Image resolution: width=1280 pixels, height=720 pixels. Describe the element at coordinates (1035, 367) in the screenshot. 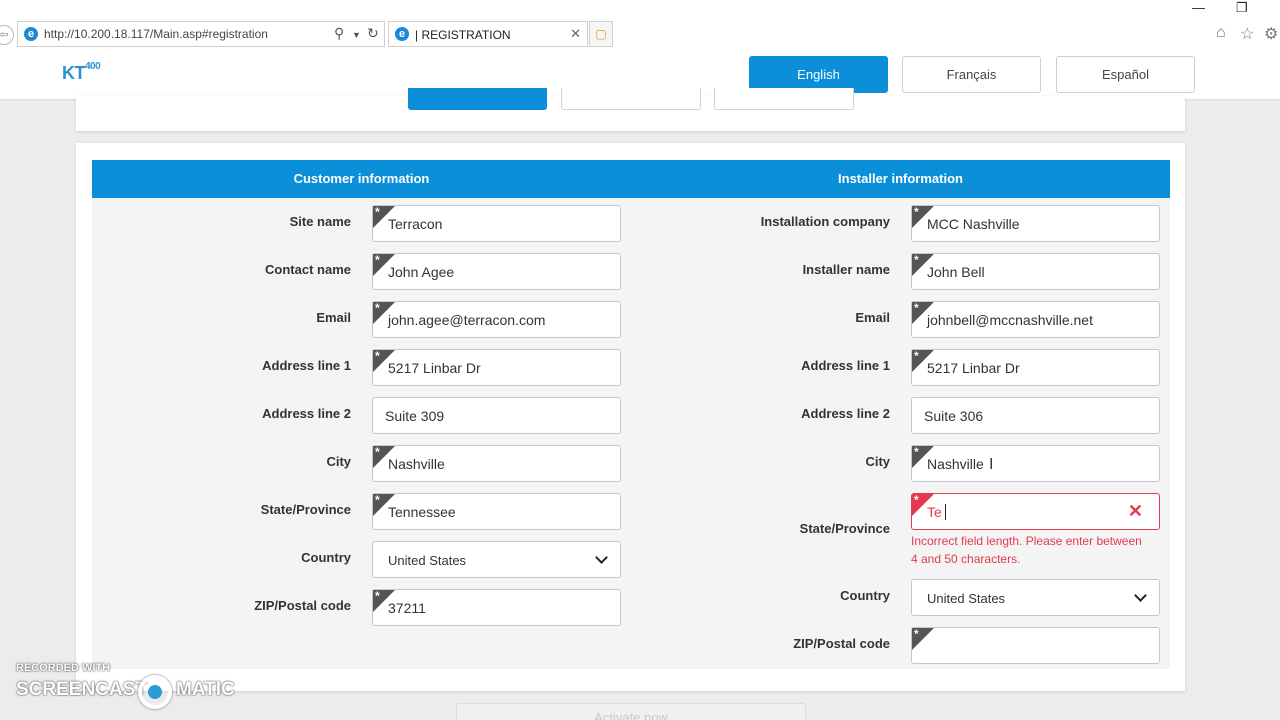

I see `installer-address1-field: * 5217 Linbar Dr` at that location.